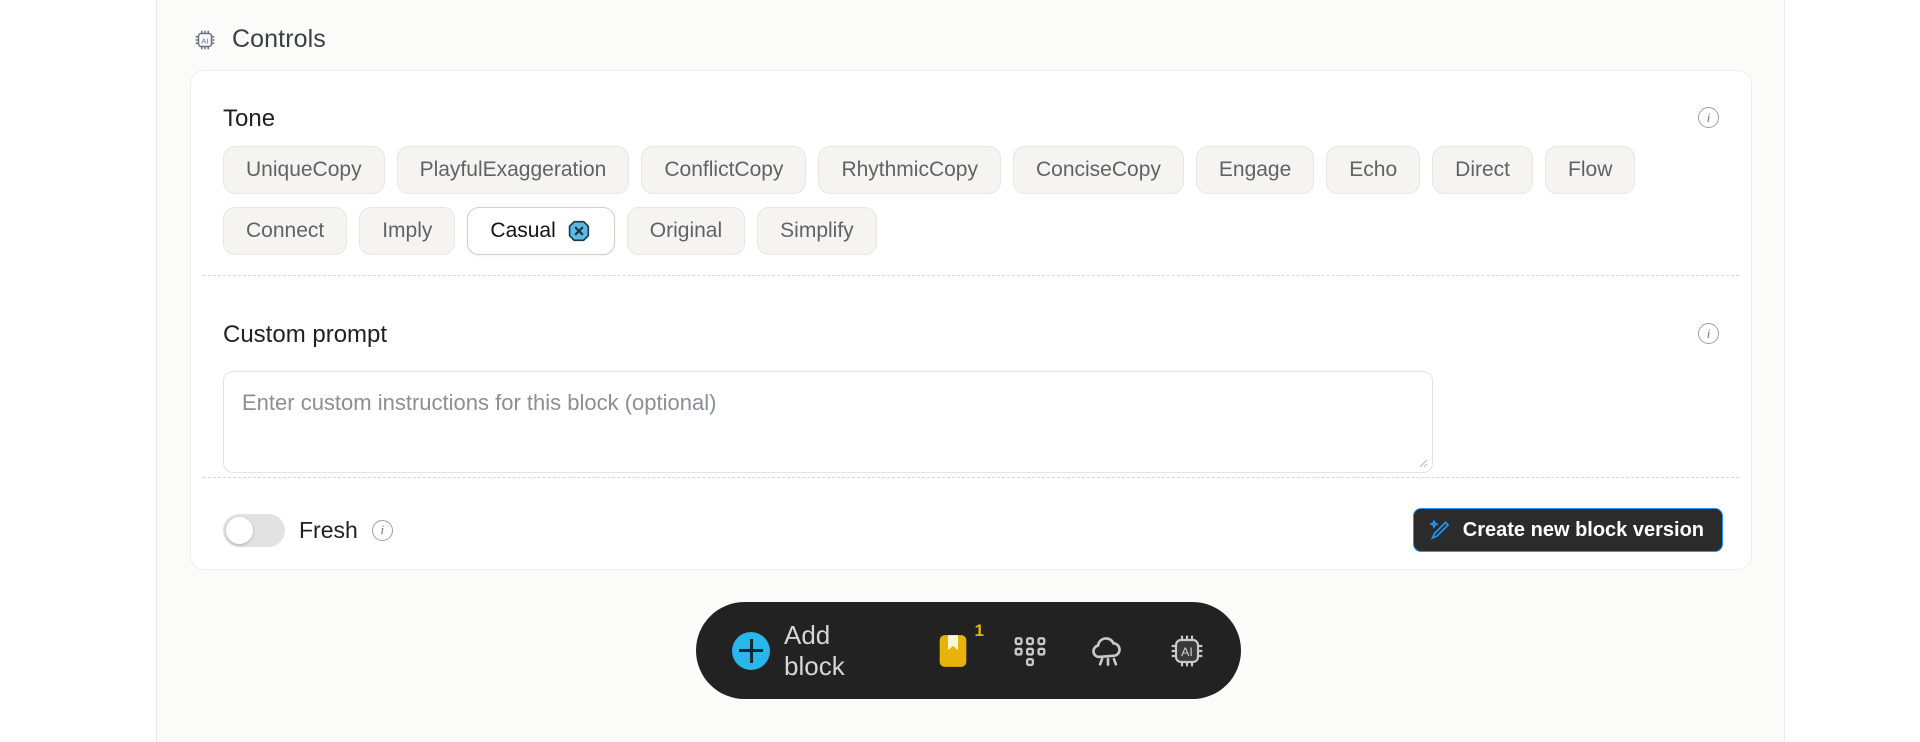 The image size is (1920, 742). I want to click on tone-chip-label: Echo, so click(1373, 169).